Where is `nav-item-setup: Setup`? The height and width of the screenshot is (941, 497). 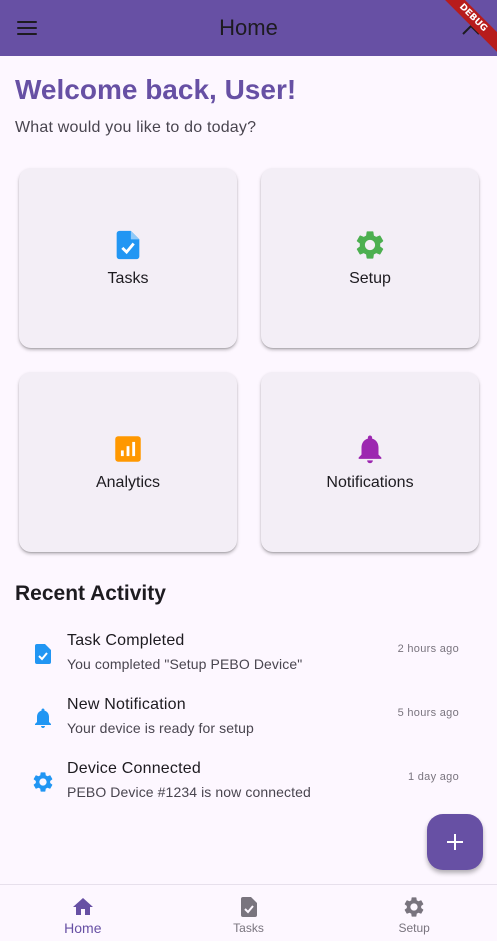
nav-item-setup: Setup is located at coordinates (414, 913).